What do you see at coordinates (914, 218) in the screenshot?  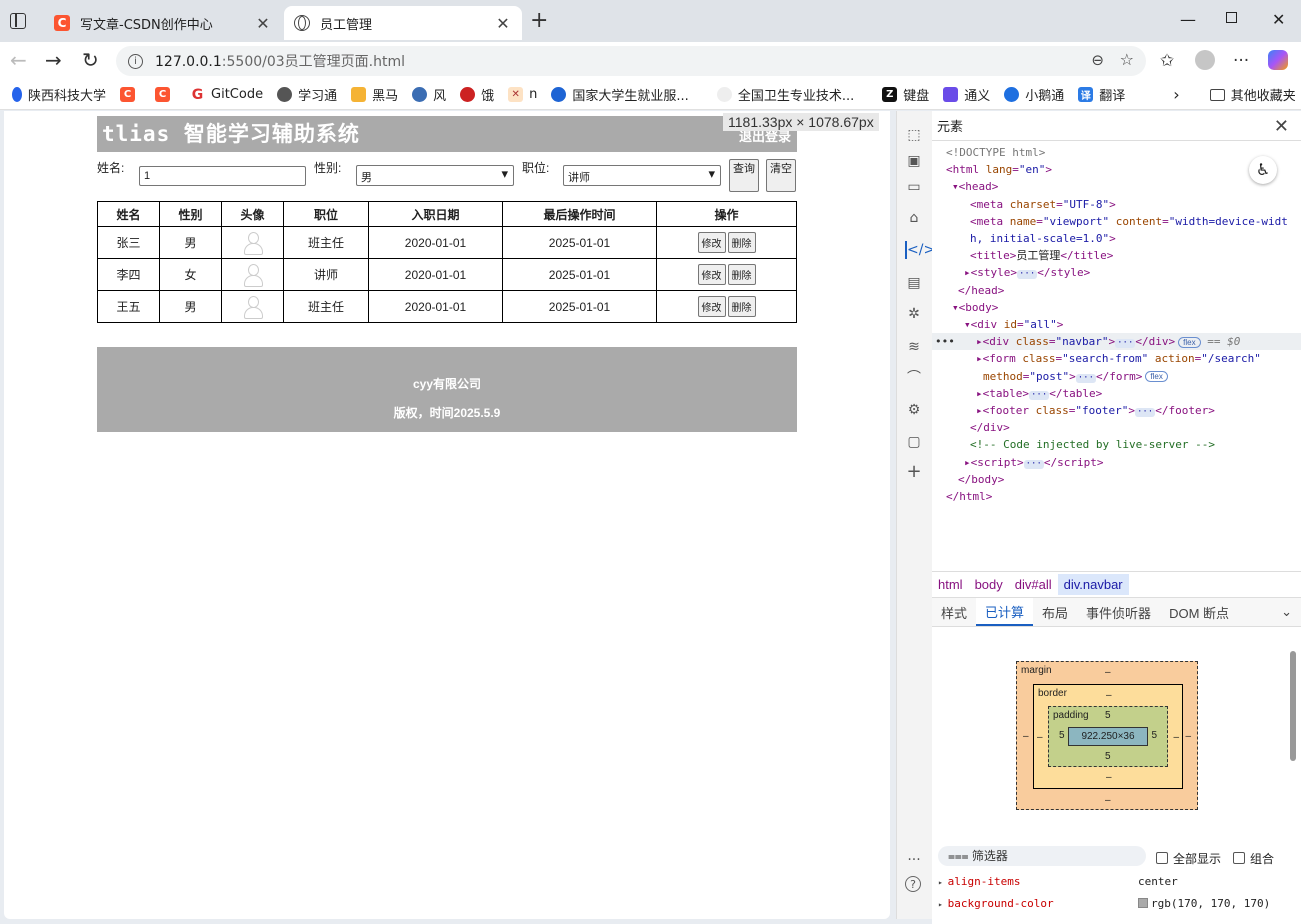 I see `home-icon: ⌂` at bounding box center [914, 218].